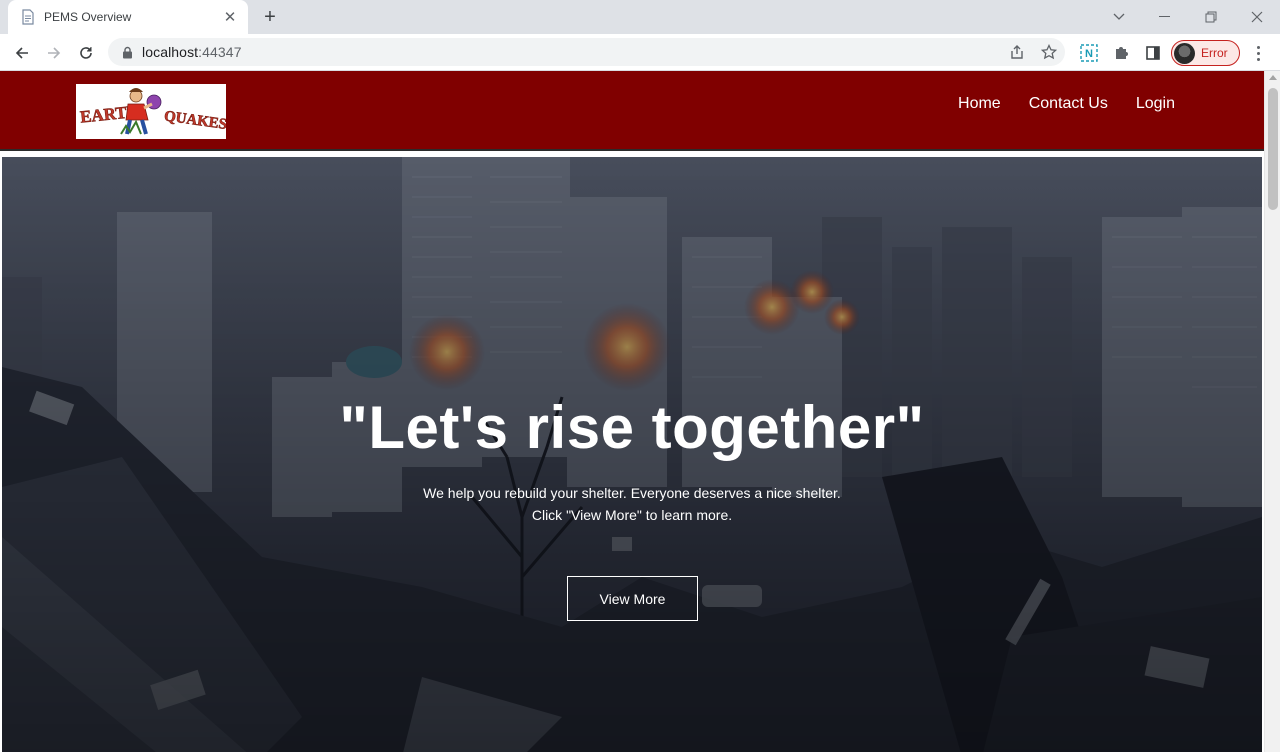 Image resolution: width=1280 pixels, height=752 pixels. I want to click on url-port: :44347, so click(220, 52).